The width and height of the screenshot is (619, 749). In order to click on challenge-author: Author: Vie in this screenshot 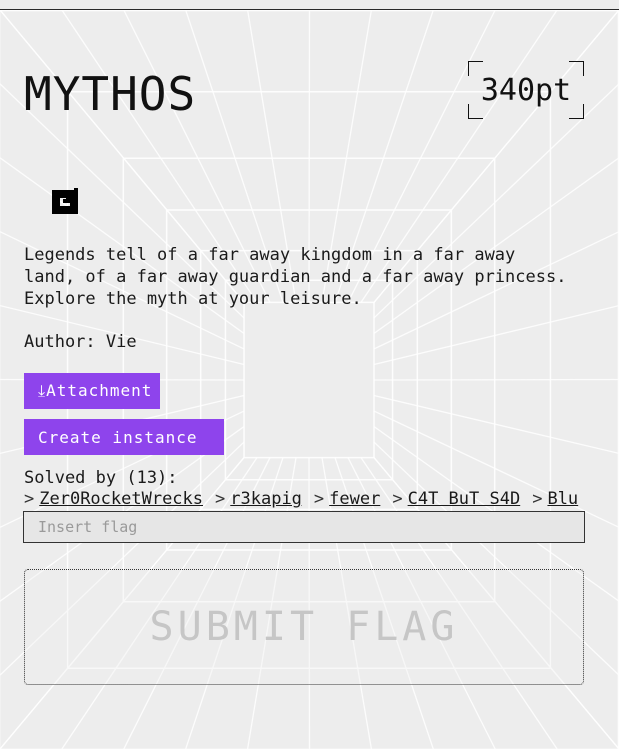, I will do `click(80, 342)`.